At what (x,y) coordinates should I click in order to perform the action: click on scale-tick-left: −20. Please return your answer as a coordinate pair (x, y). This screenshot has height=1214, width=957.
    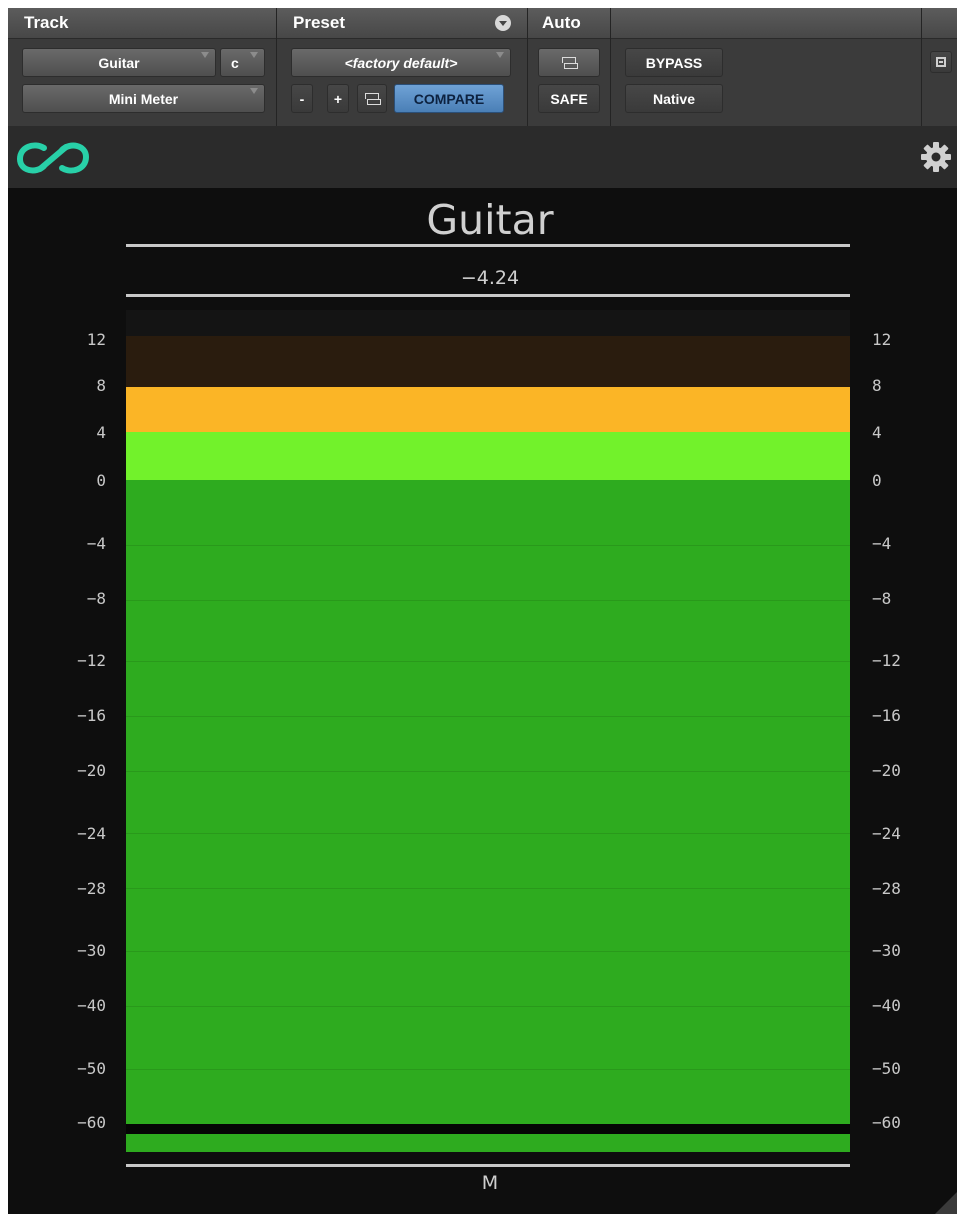
    Looking at the image, I should click on (91, 770).